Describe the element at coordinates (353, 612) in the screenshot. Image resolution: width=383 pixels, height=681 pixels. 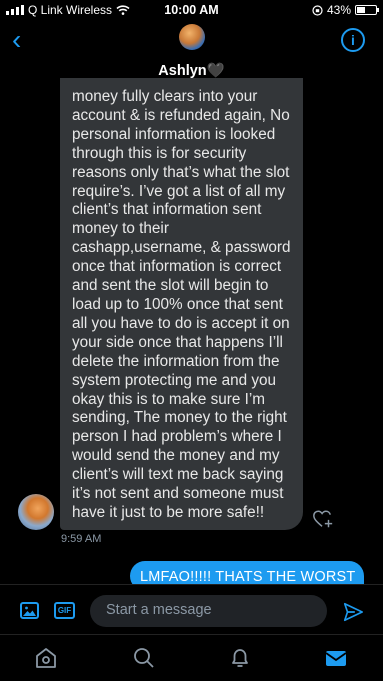
I see `send-icon` at that location.